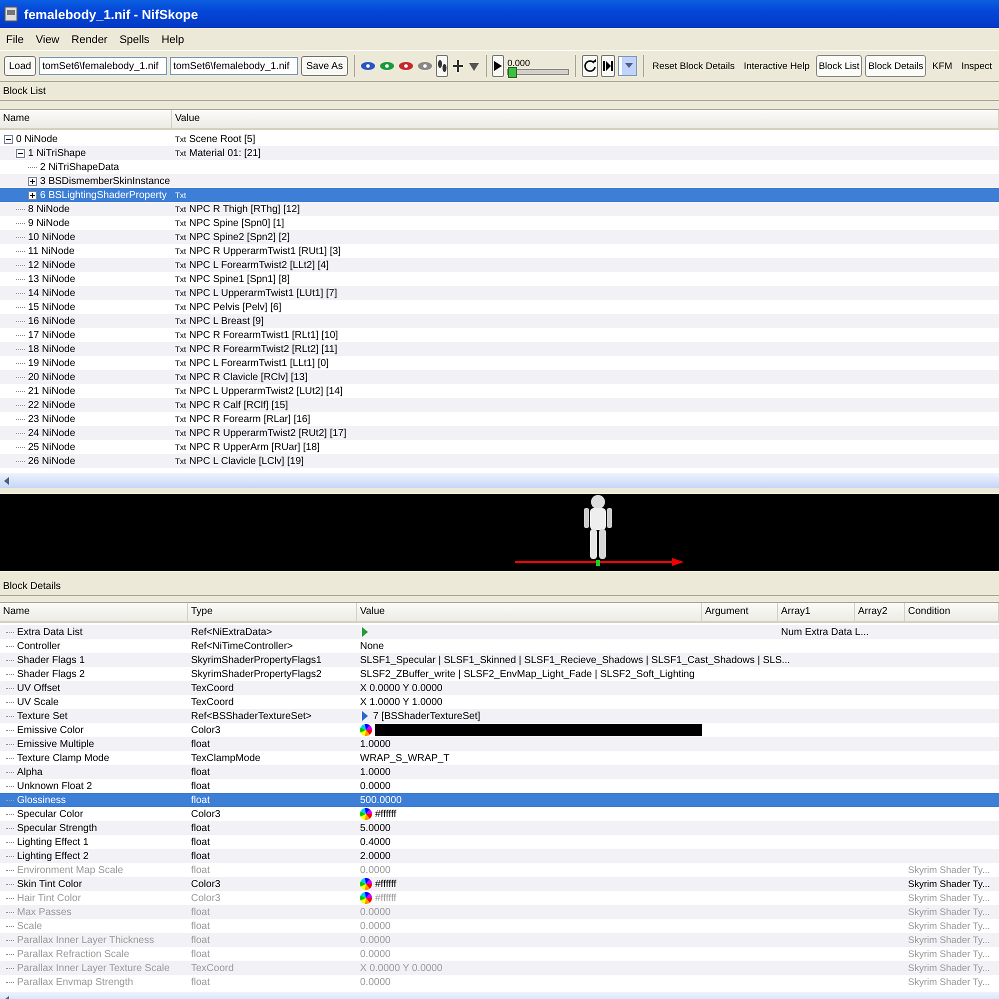  What do you see at coordinates (628, 66) in the screenshot?
I see `animation-dropdown` at bounding box center [628, 66].